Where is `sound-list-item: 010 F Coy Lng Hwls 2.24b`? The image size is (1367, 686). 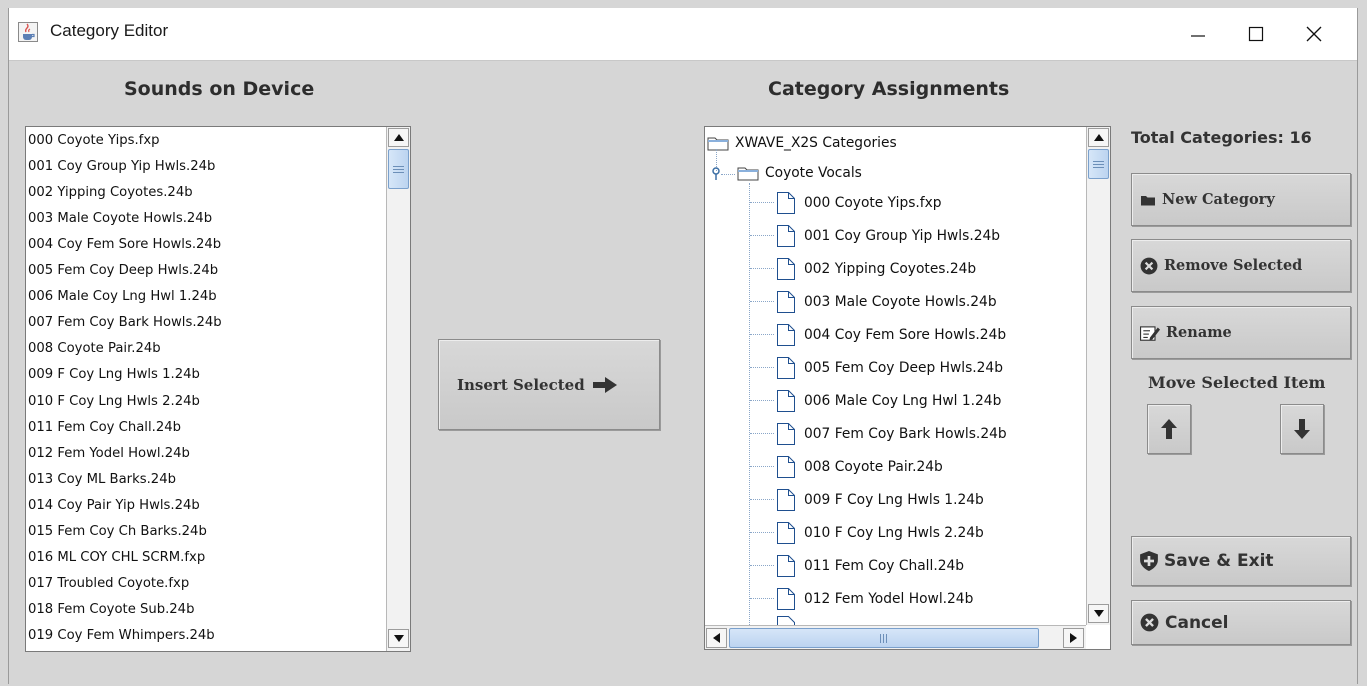
sound-list-item: 010 F Coy Lng Hwls 2.24b is located at coordinates (114, 402).